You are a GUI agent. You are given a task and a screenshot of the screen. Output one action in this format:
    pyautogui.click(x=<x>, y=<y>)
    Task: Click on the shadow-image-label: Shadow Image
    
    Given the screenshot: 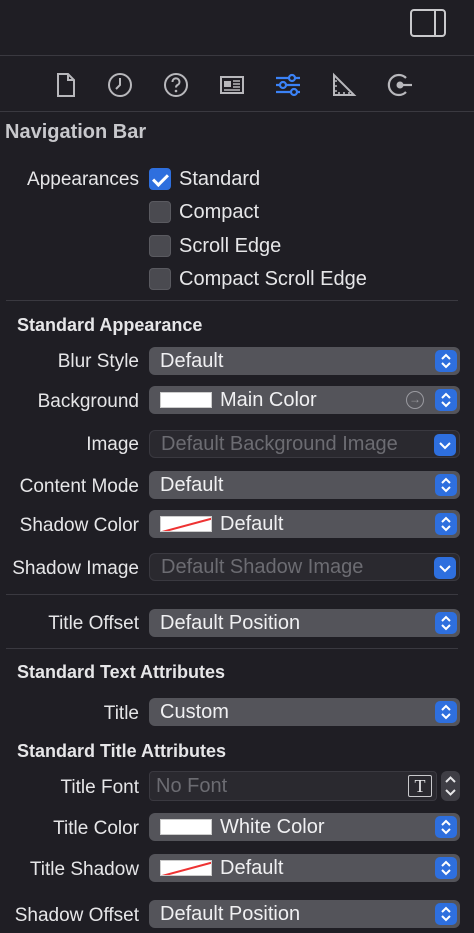 What is the action you would take?
    pyautogui.click(x=75, y=568)
    